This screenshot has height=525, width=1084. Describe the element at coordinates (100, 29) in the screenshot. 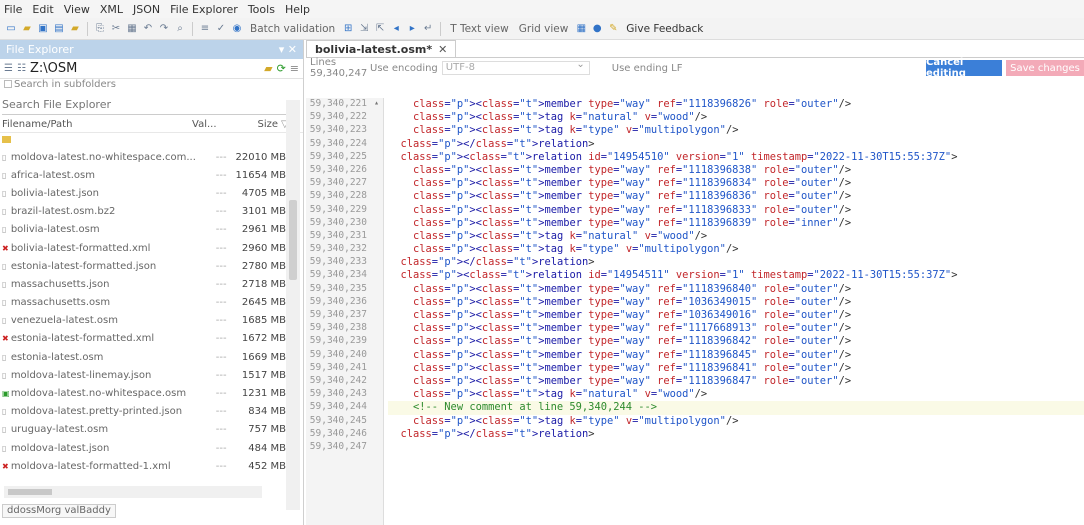

I see `copy-icon: ⎘` at that location.